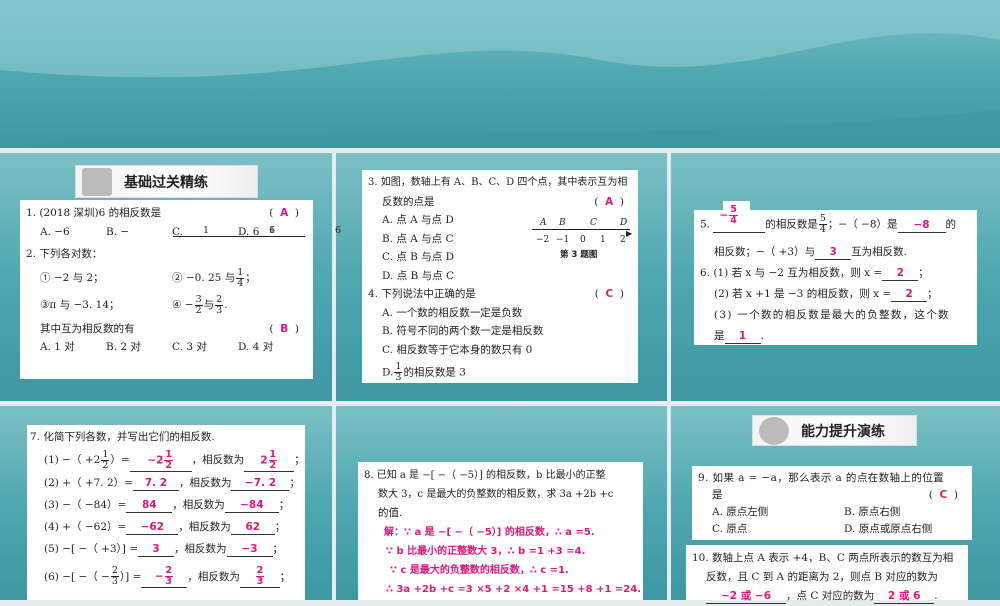  Describe the element at coordinates (774, 430) in the screenshot. I see `magnifier-book-icon` at that location.